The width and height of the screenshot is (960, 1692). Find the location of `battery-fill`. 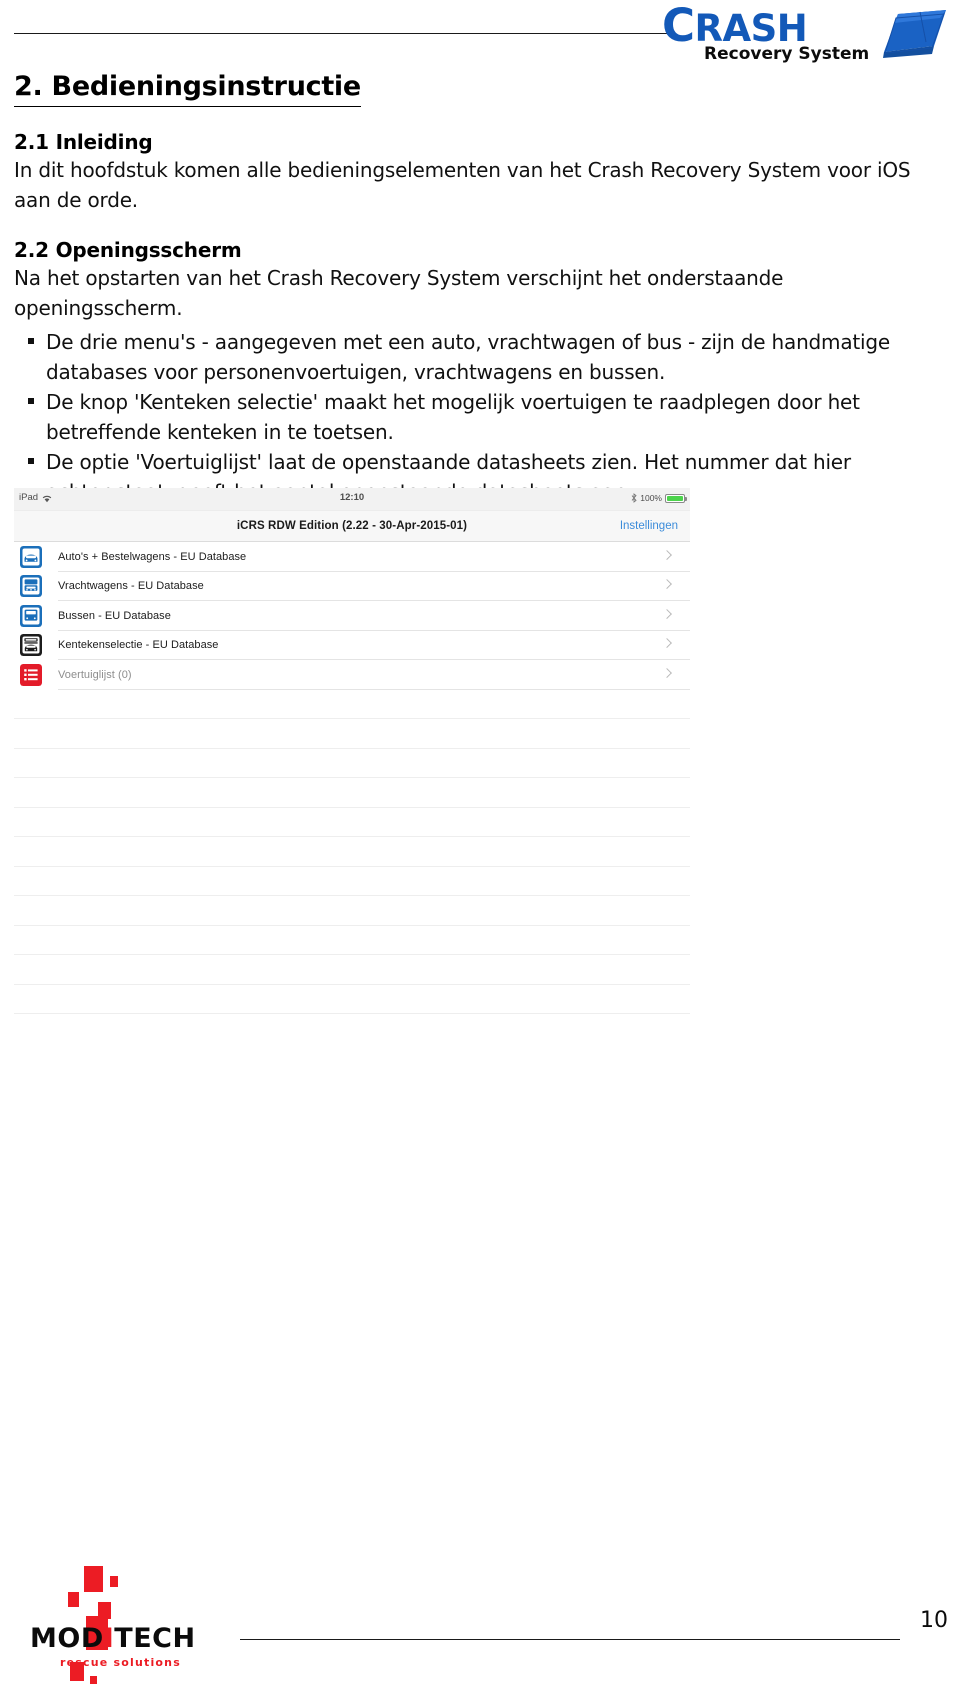

battery-fill is located at coordinates (675, 498).